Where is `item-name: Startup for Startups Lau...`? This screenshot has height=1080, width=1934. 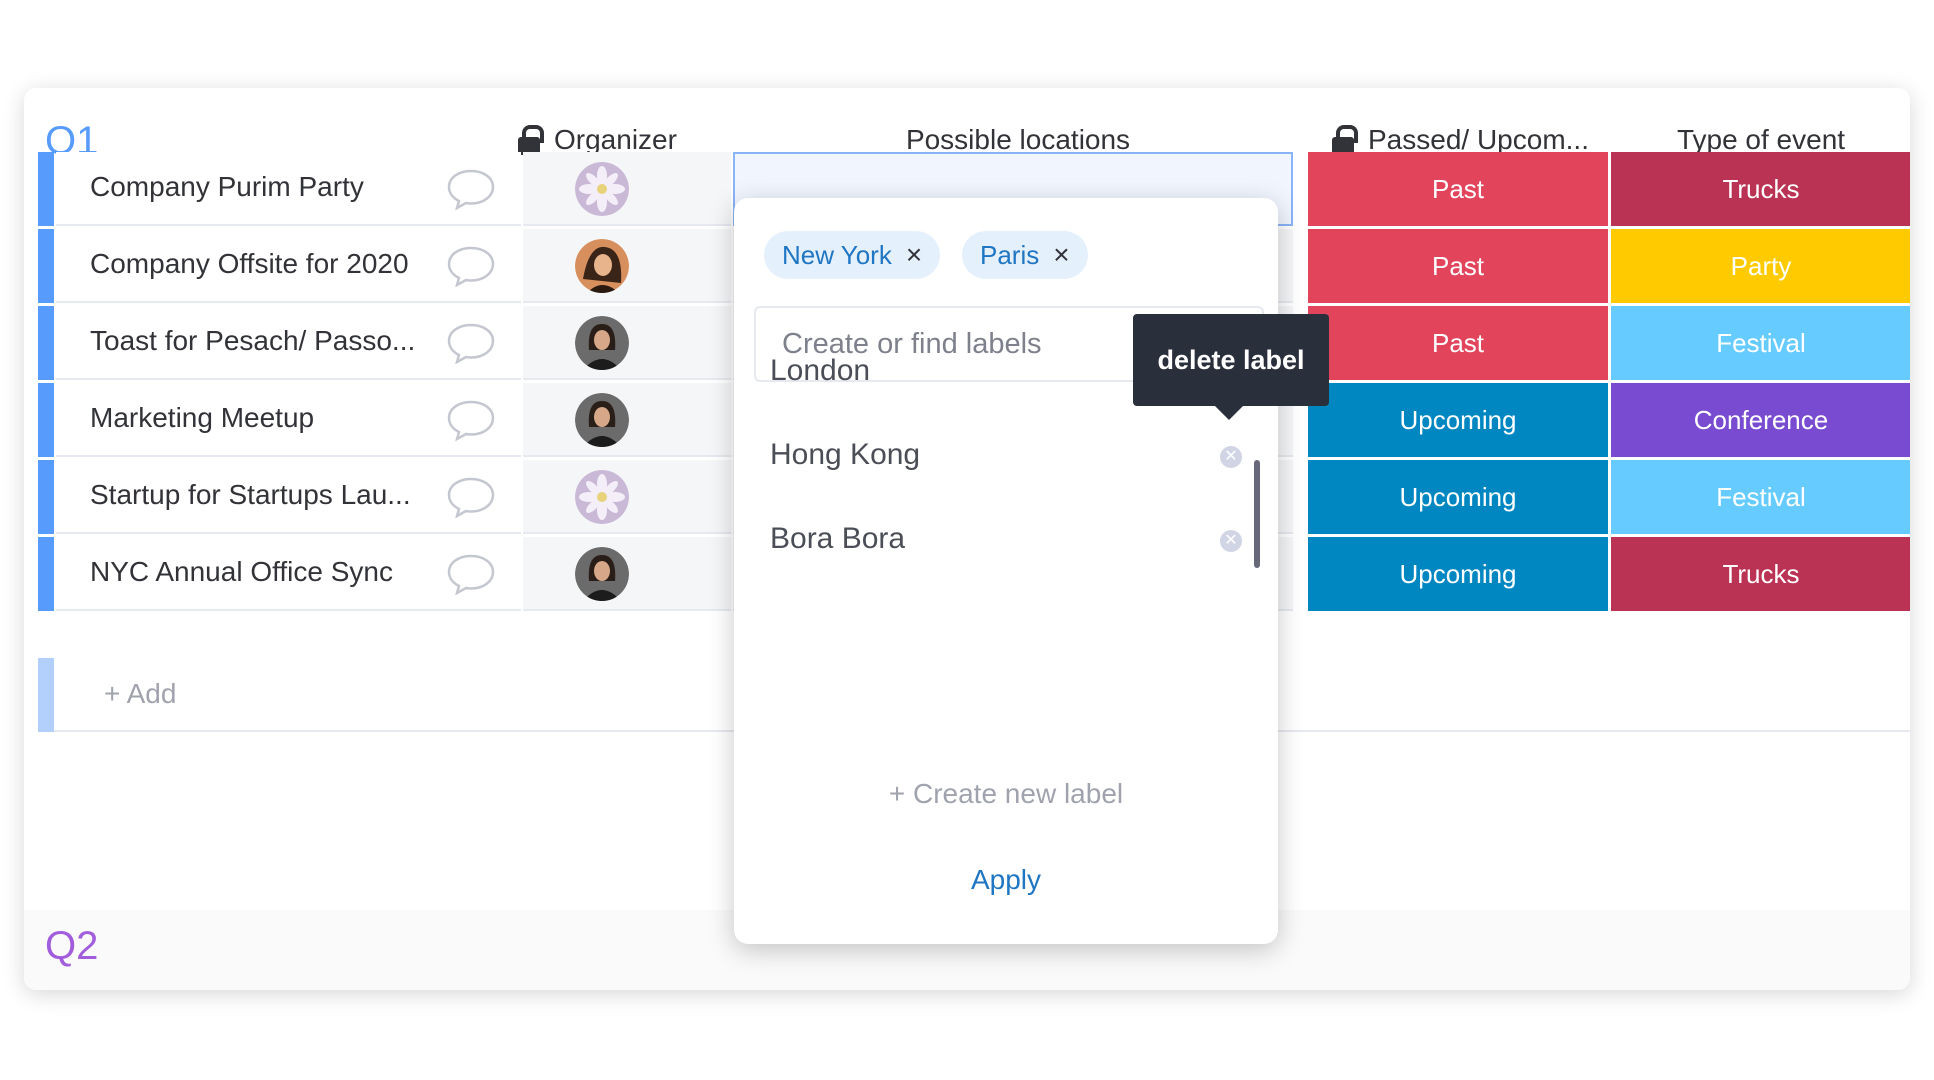 item-name: Startup for Startups Lau... is located at coordinates (250, 495).